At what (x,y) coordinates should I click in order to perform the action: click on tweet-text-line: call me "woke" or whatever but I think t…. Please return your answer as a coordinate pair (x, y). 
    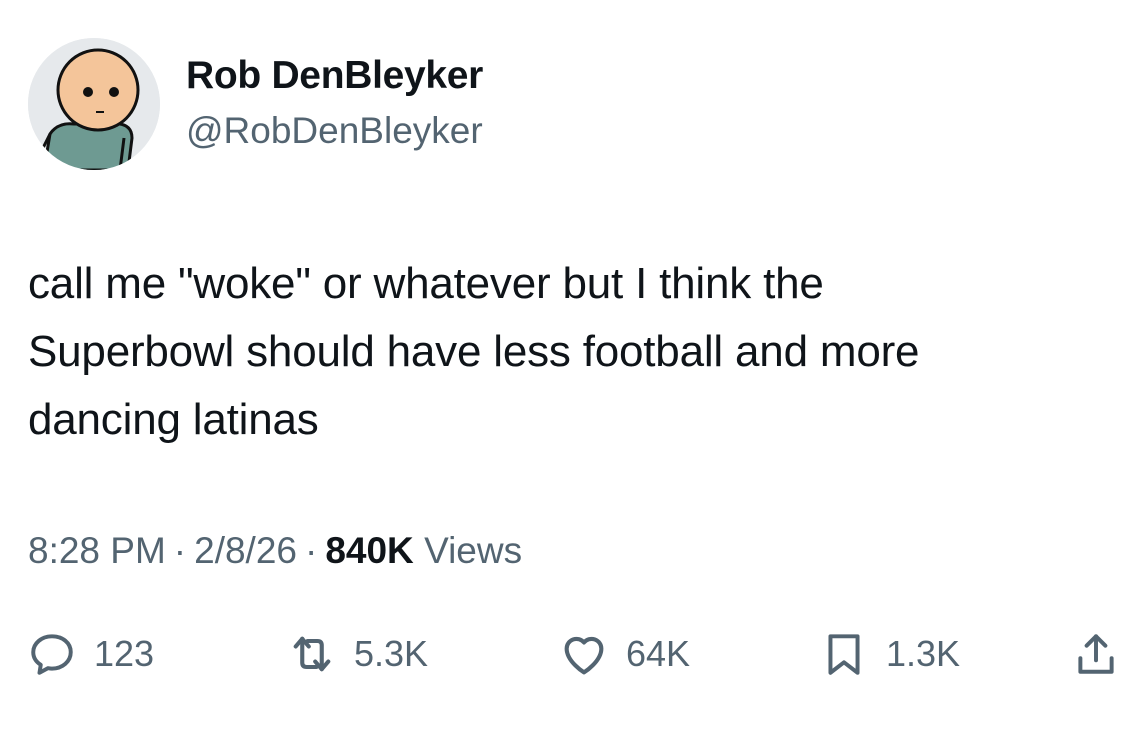
    Looking at the image, I should click on (426, 283).